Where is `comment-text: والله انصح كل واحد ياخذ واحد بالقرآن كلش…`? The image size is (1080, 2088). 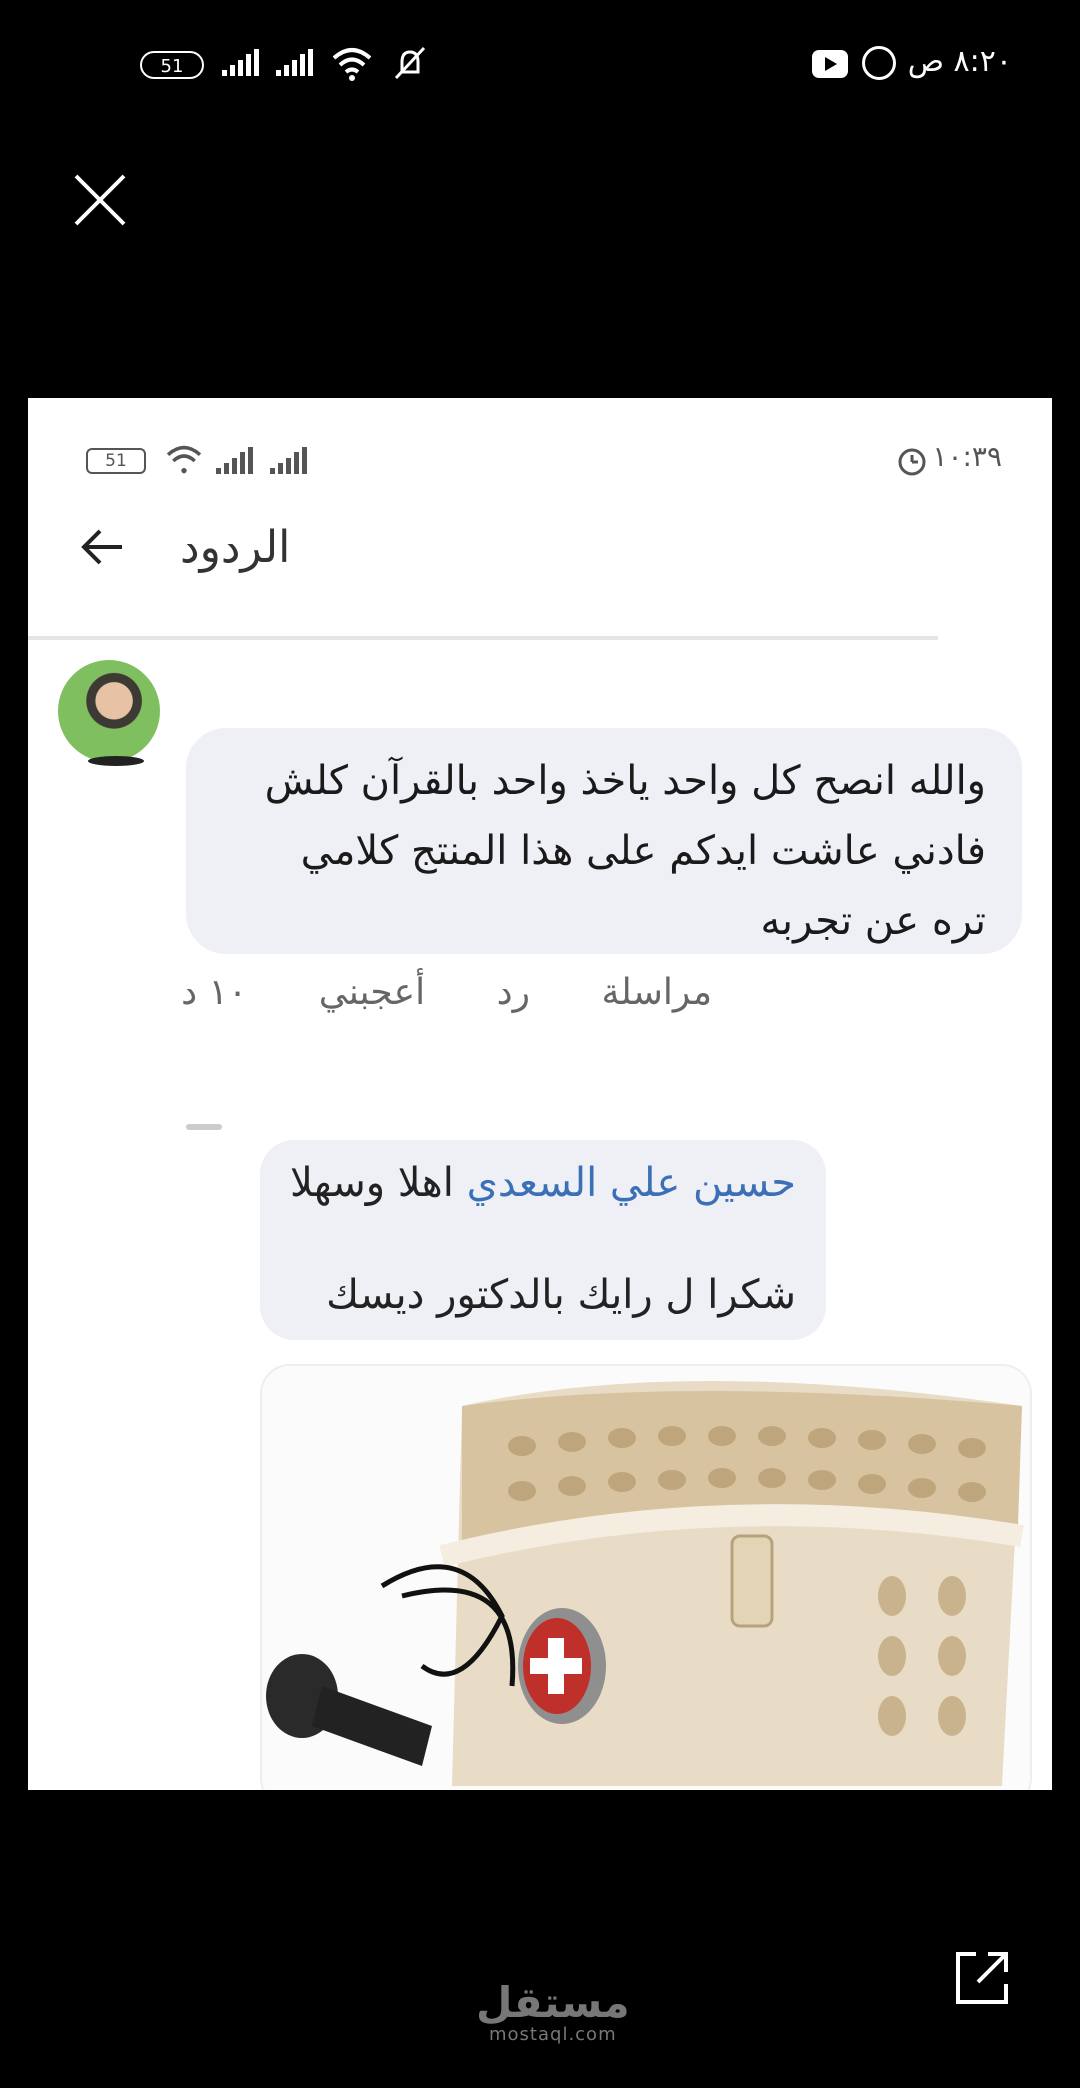 comment-text: والله انصح كل واحد ياخذ واحد بالقرآن كلش… is located at coordinates (606, 851).